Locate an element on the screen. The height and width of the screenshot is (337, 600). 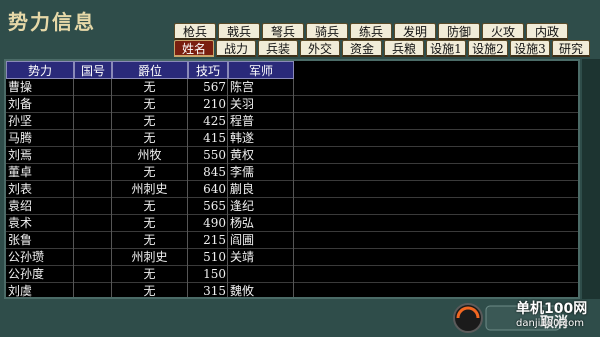
header-force: 势力 is located at coordinates (40, 70).